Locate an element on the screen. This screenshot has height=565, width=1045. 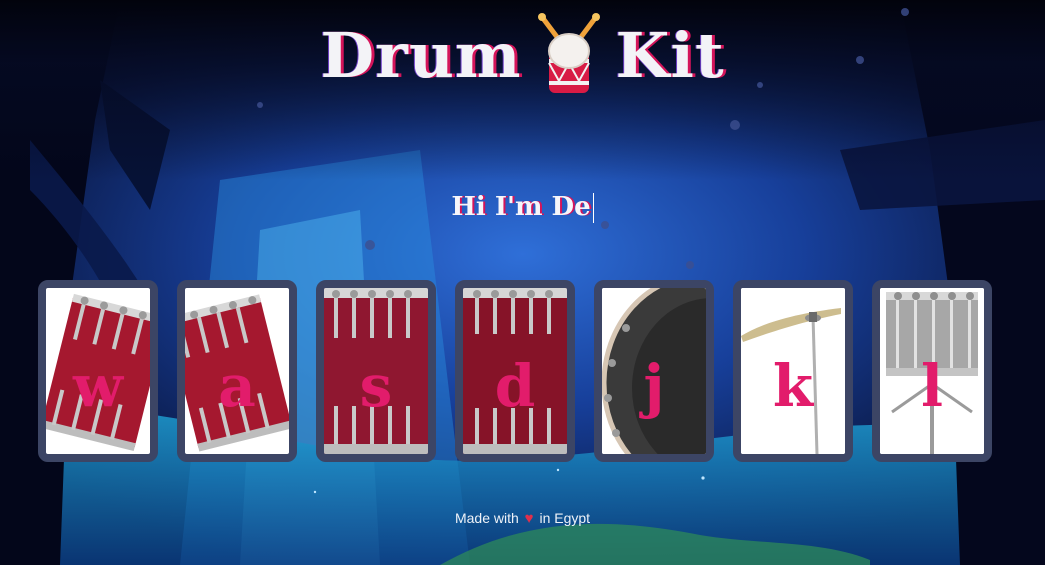
drum-button-l: l is located at coordinates (932, 371).